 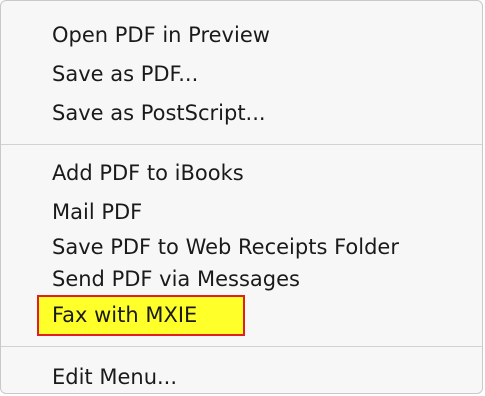 What do you see at coordinates (161, 35) in the screenshot?
I see `menu-item-open-pdf-in-preview: Open PDF in Preview` at bounding box center [161, 35].